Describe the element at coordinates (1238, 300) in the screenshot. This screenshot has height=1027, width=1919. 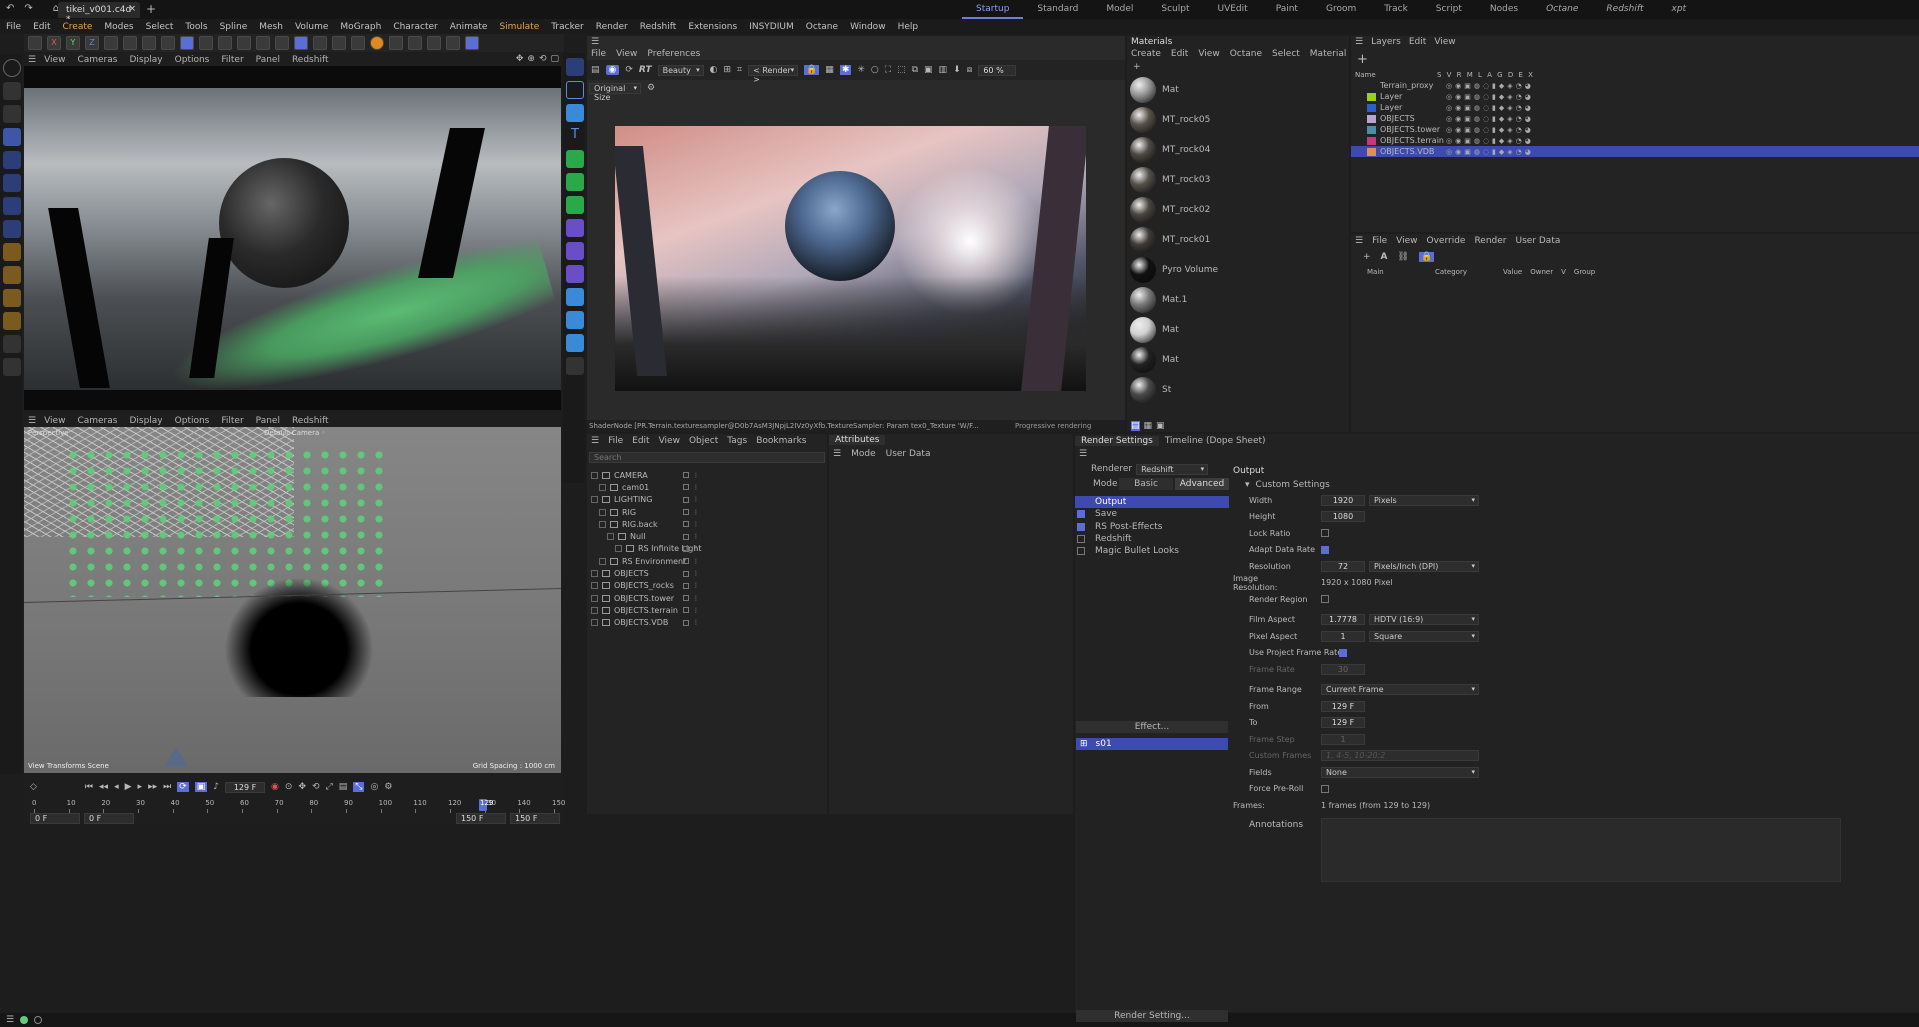
I see `material-item: Mat.1` at that location.